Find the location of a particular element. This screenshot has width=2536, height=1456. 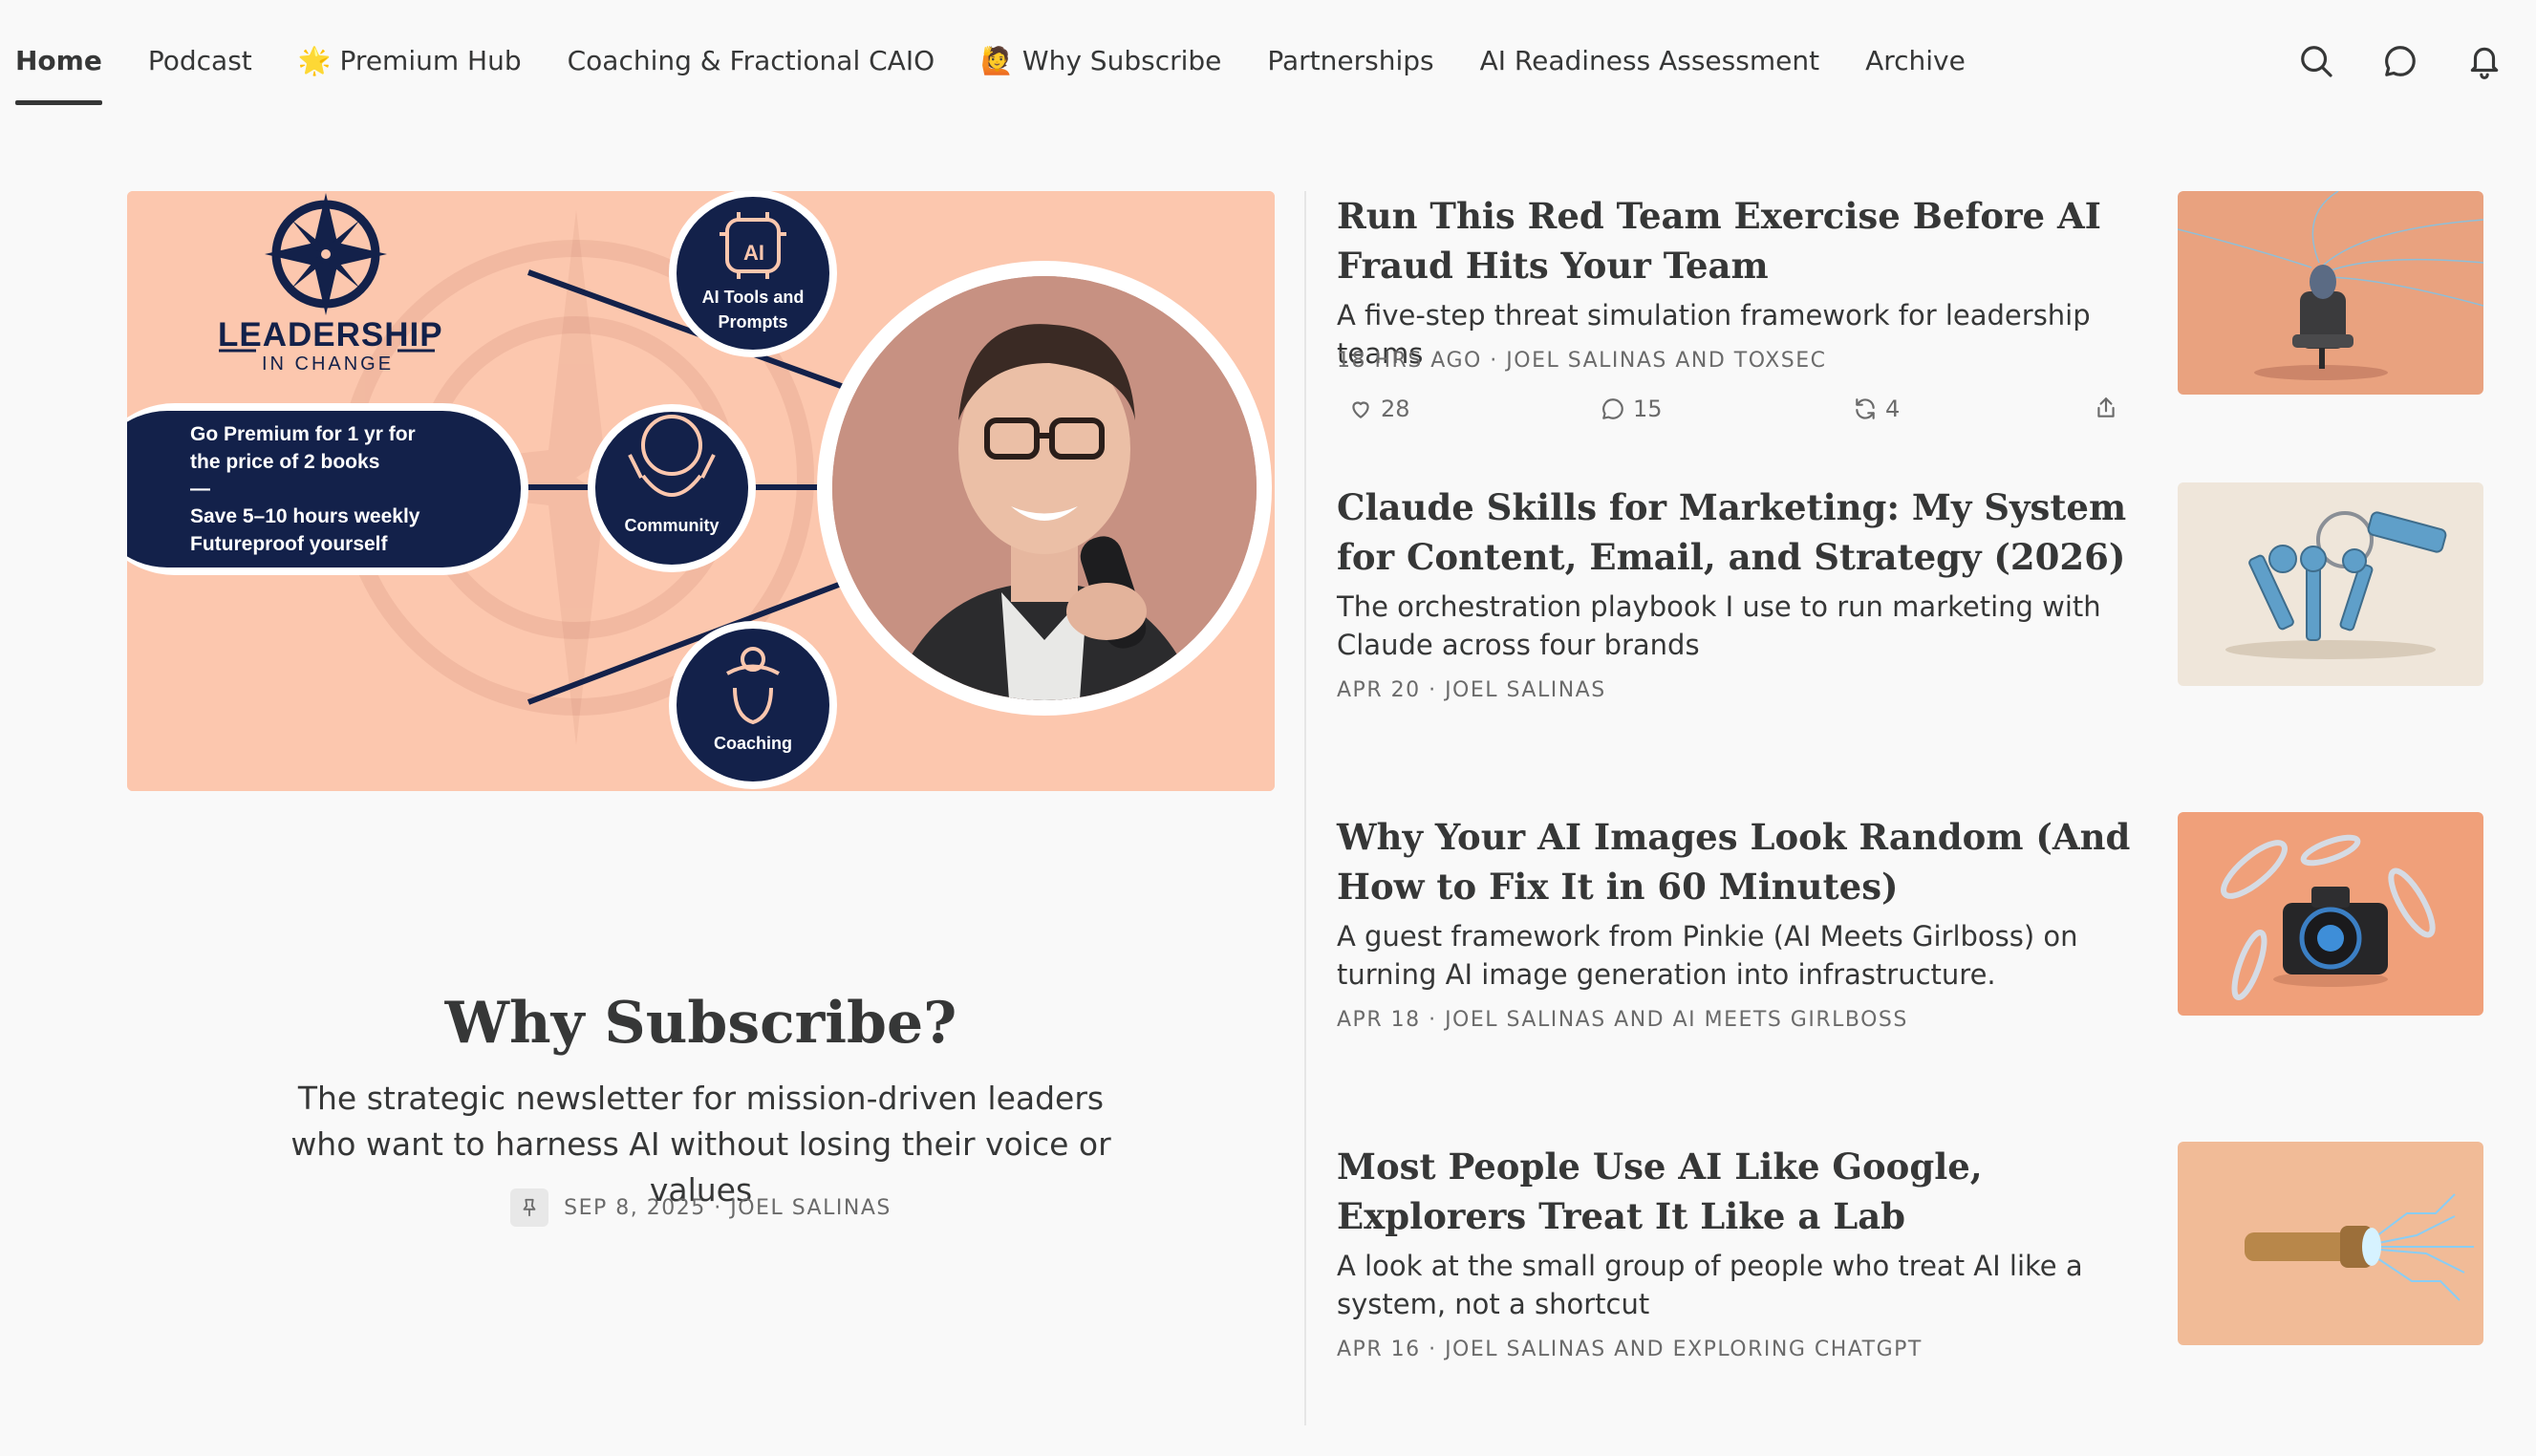

tab-home: Home is located at coordinates (58, 72).